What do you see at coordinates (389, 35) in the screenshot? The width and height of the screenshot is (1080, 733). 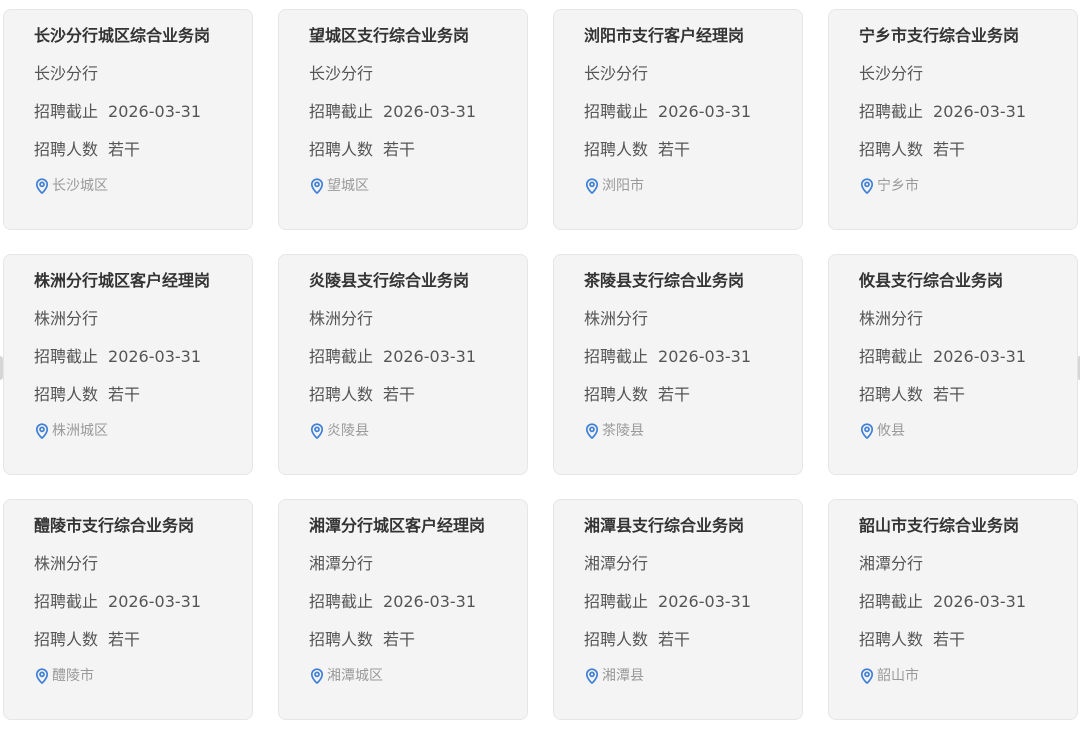 I see `job-title: 望城区支行综合业务岗` at bounding box center [389, 35].